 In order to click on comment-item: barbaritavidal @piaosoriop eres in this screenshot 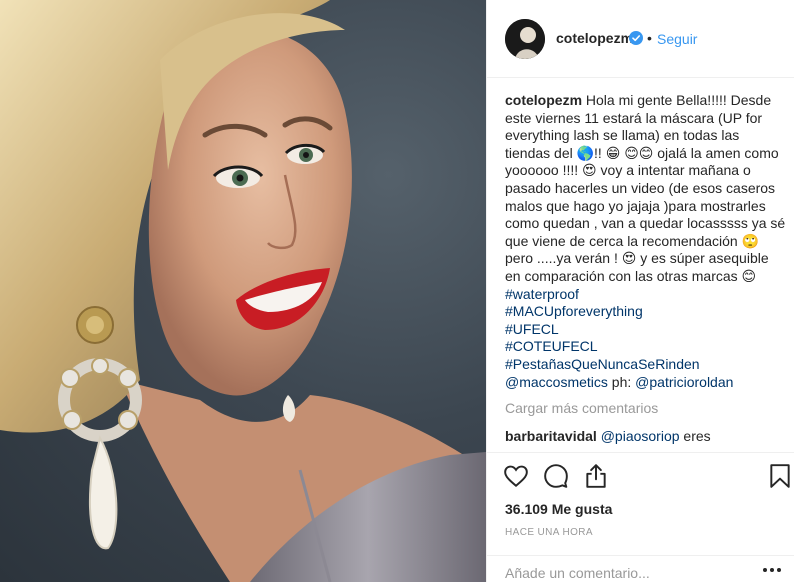, I will do `click(646, 439)`.